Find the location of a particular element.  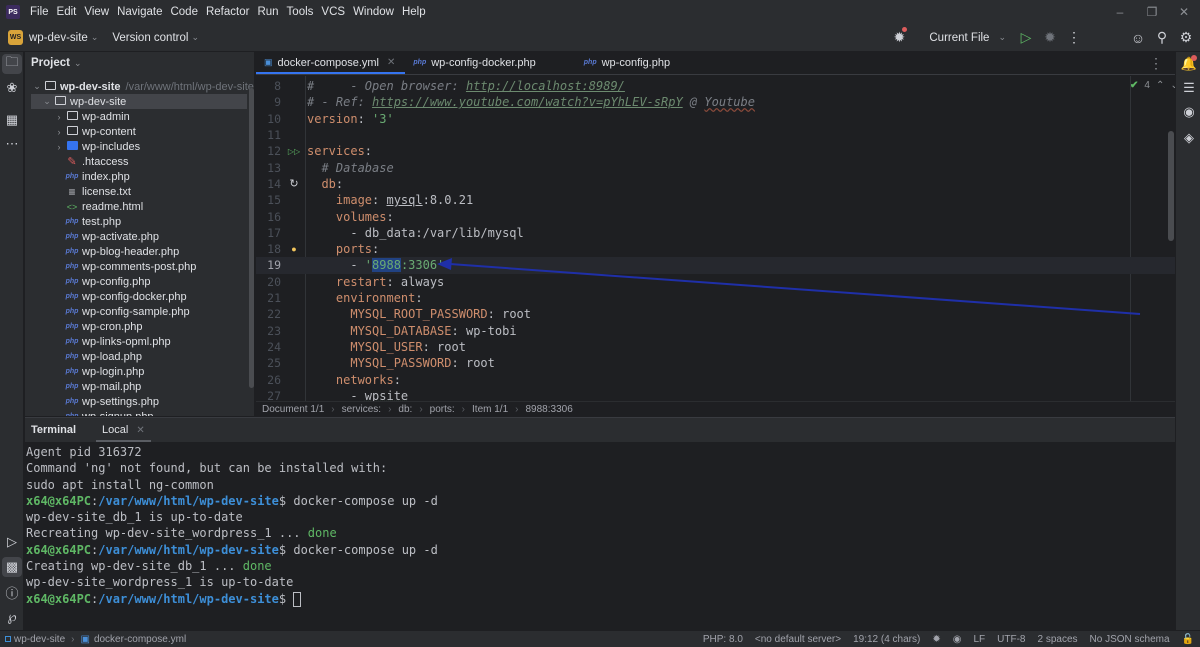

bulb-icon: ● is located at coordinates (294, 249).